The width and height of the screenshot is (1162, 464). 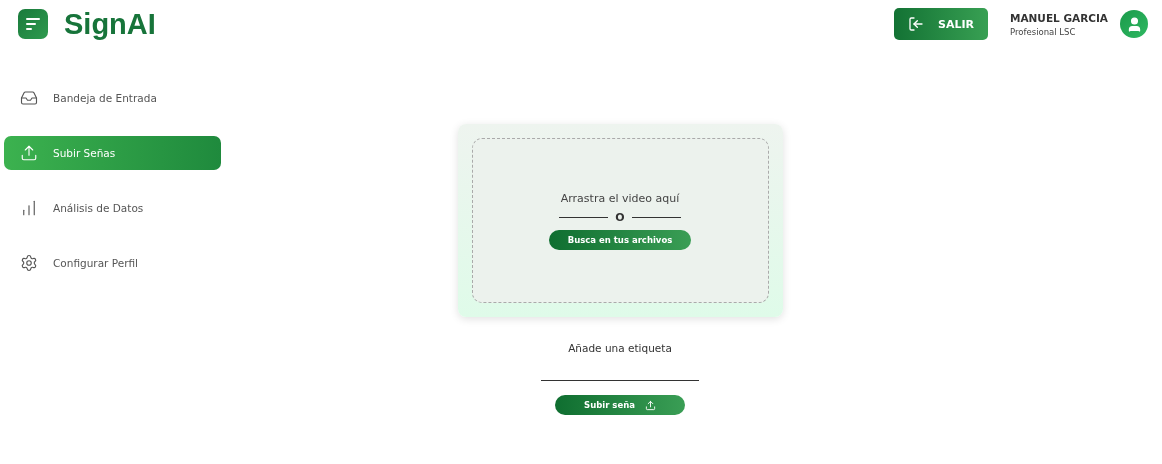 I want to click on submit-button: Subir seña, so click(x=620, y=405).